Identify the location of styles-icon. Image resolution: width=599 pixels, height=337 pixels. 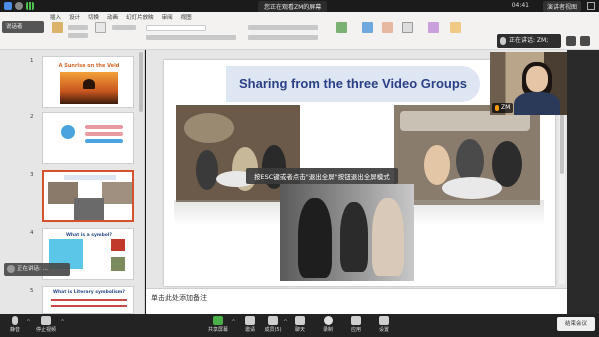
(455, 27).